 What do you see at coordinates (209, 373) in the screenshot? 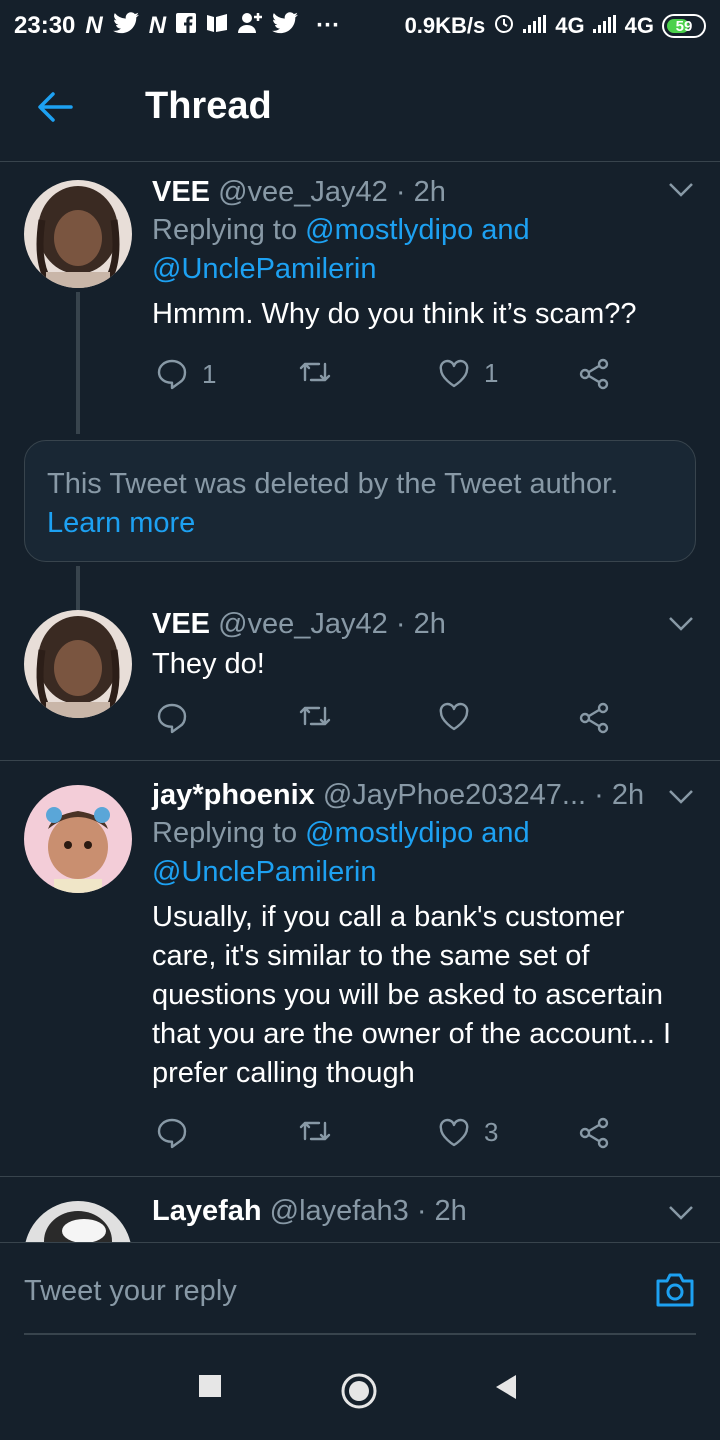
I see `reply-count: 1` at bounding box center [209, 373].